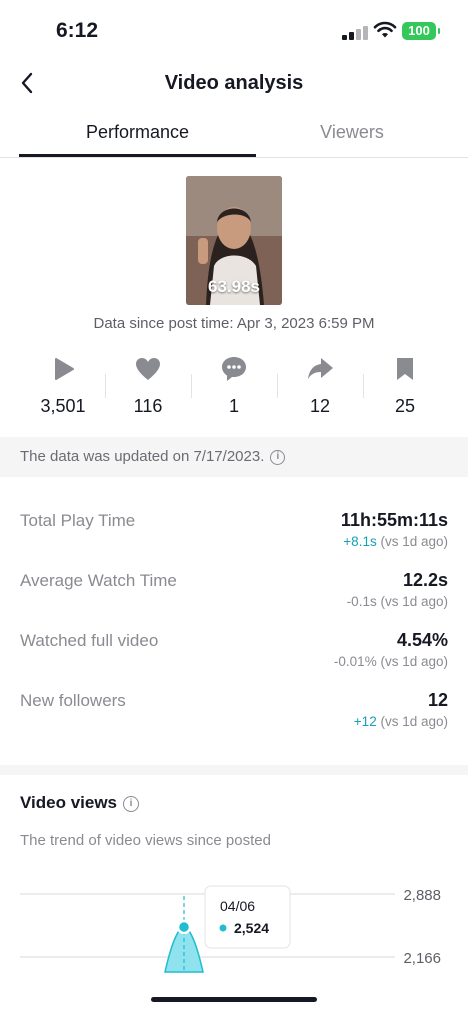  I want to click on engagement-stats: 3,501 116 1 12 25, so click(234, 385).